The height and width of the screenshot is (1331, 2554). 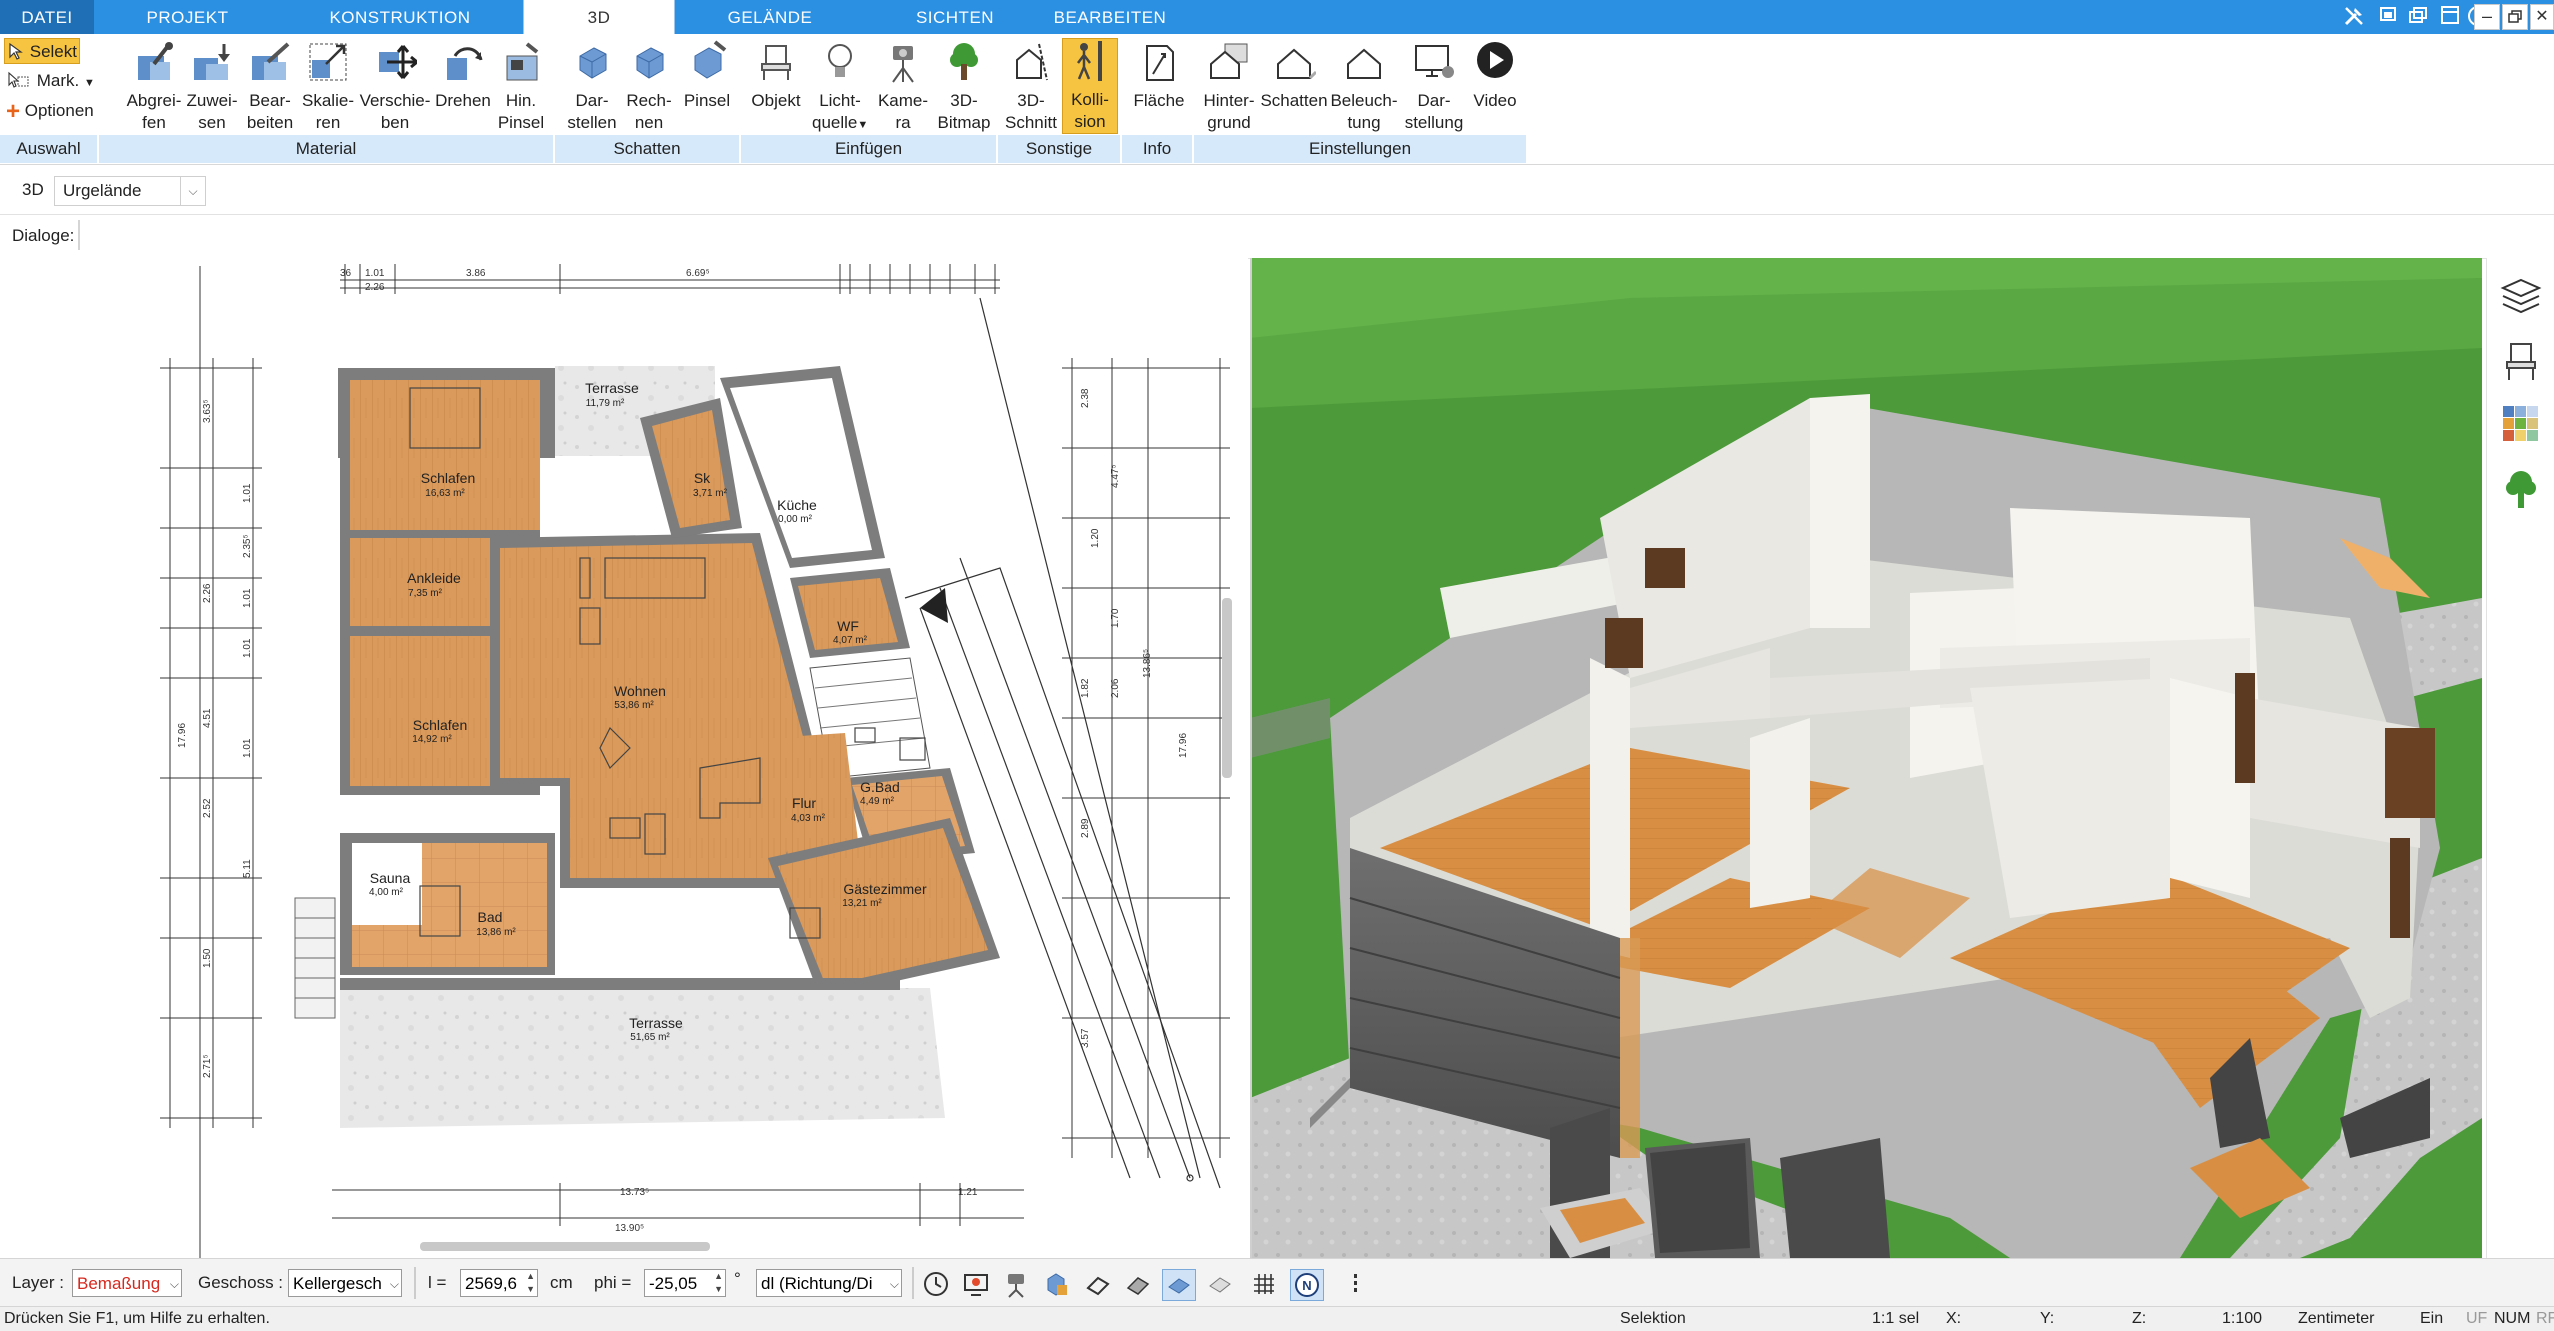 What do you see at coordinates (2418, 17) in the screenshot?
I see `window-cascade-icon` at bounding box center [2418, 17].